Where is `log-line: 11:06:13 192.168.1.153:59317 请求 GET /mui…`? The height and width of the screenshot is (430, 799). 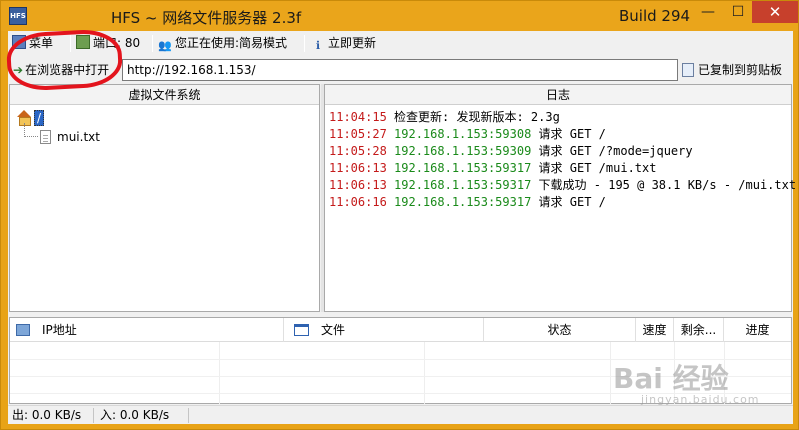
log-line: 11:06:13 192.168.1.153:59317 请求 GET /mui… is located at coordinates (562, 168).